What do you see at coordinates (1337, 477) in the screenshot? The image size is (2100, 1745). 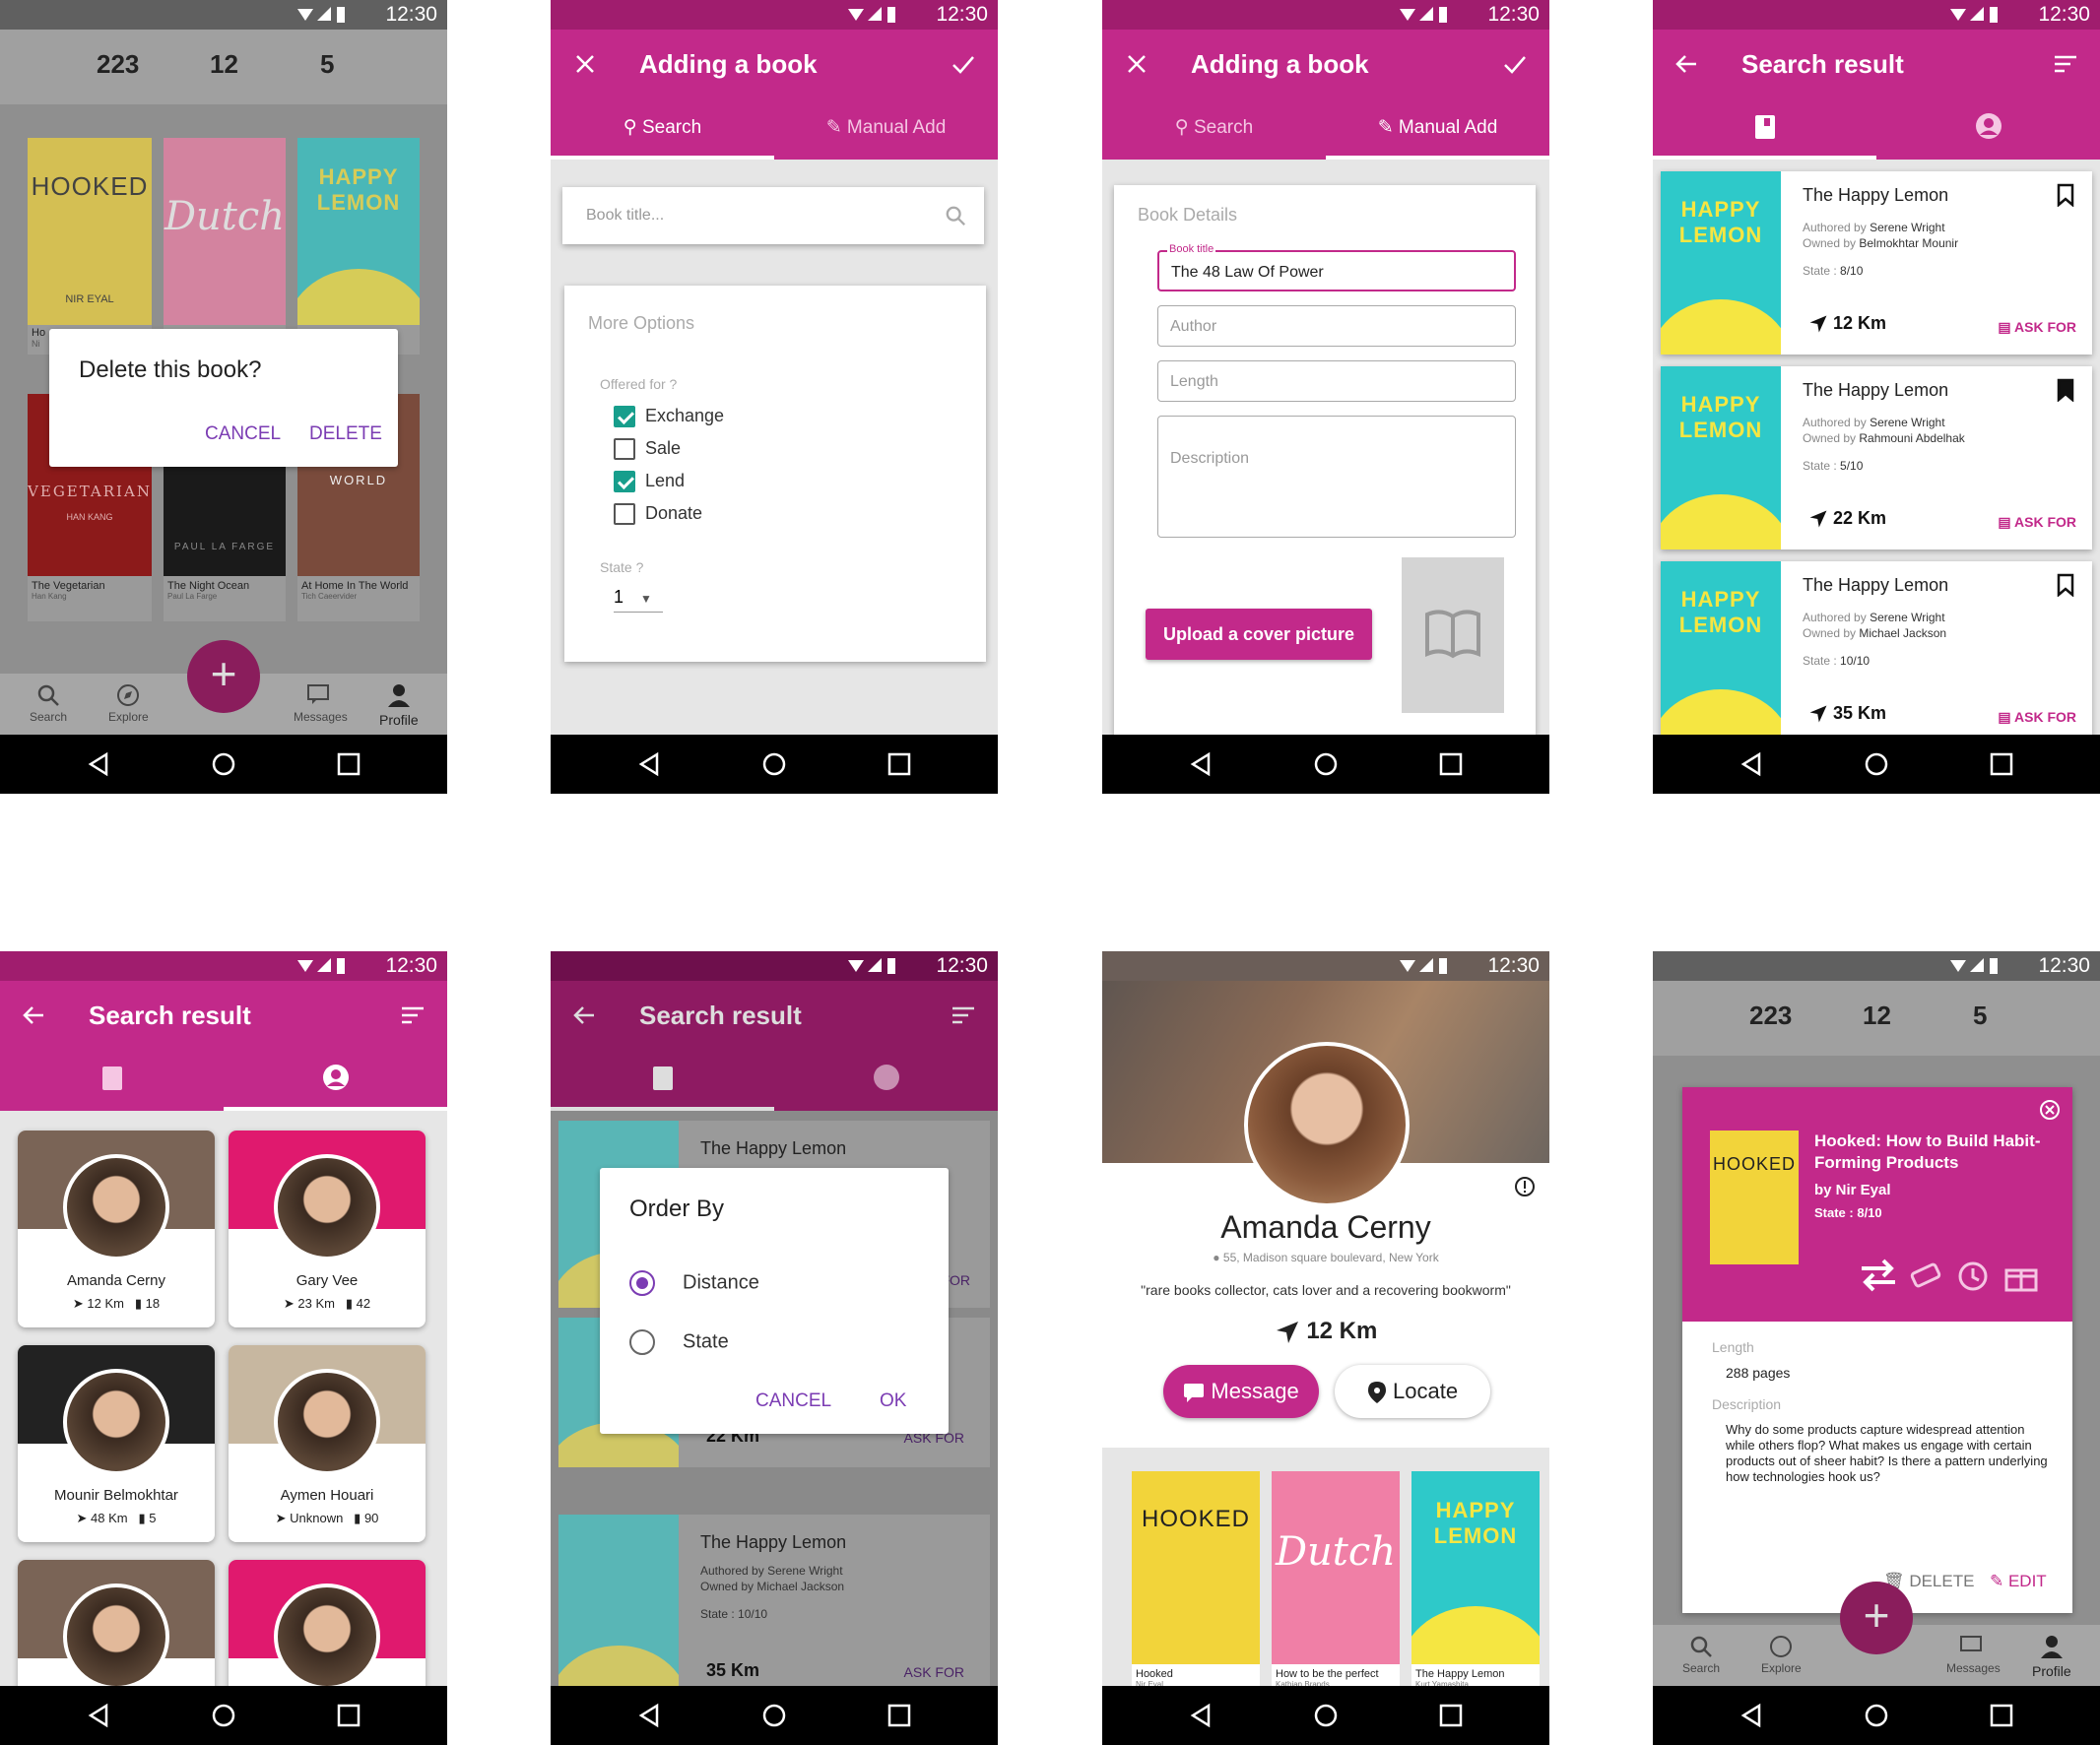 I see `description-field: Description` at bounding box center [1337, 477].